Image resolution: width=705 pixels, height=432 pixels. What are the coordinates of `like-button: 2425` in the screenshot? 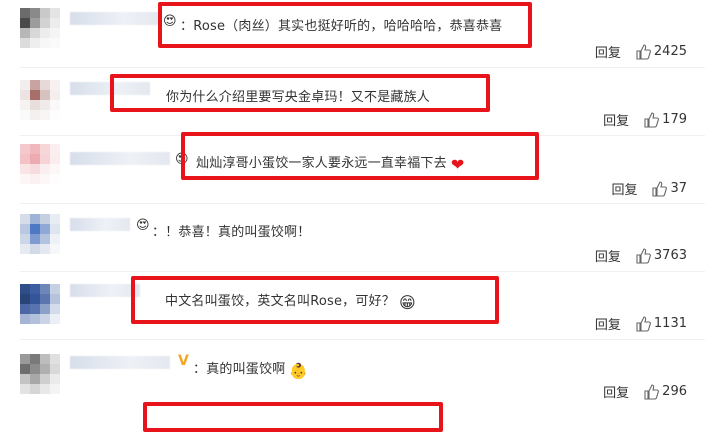 It's located at (661, 51).